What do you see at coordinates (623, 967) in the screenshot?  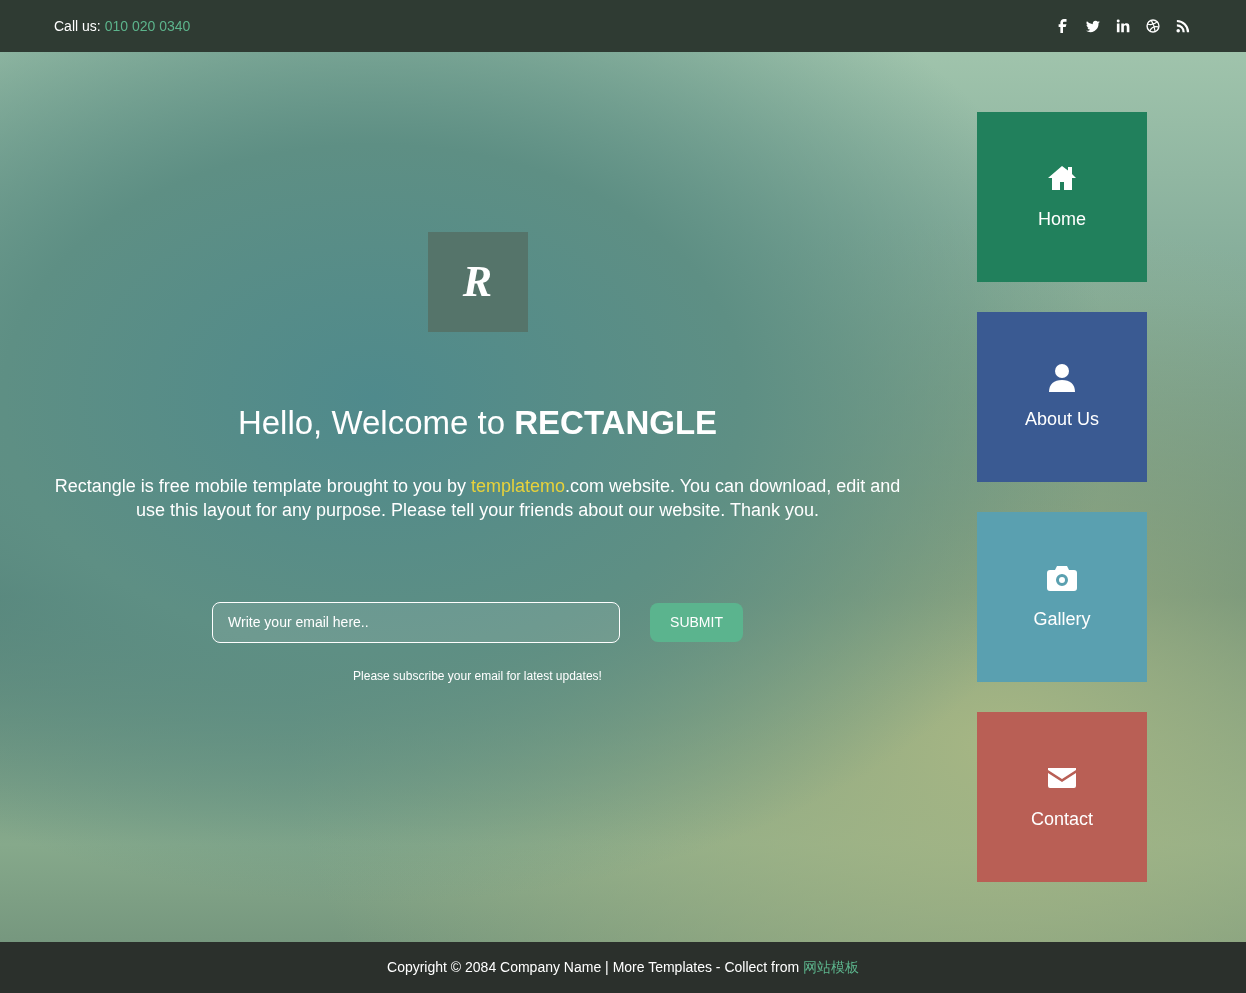 I see `copyright-text: Copyright © 2084 Company Name | More Templates - Collect from 网站模板` at bounding box center [623, 967].